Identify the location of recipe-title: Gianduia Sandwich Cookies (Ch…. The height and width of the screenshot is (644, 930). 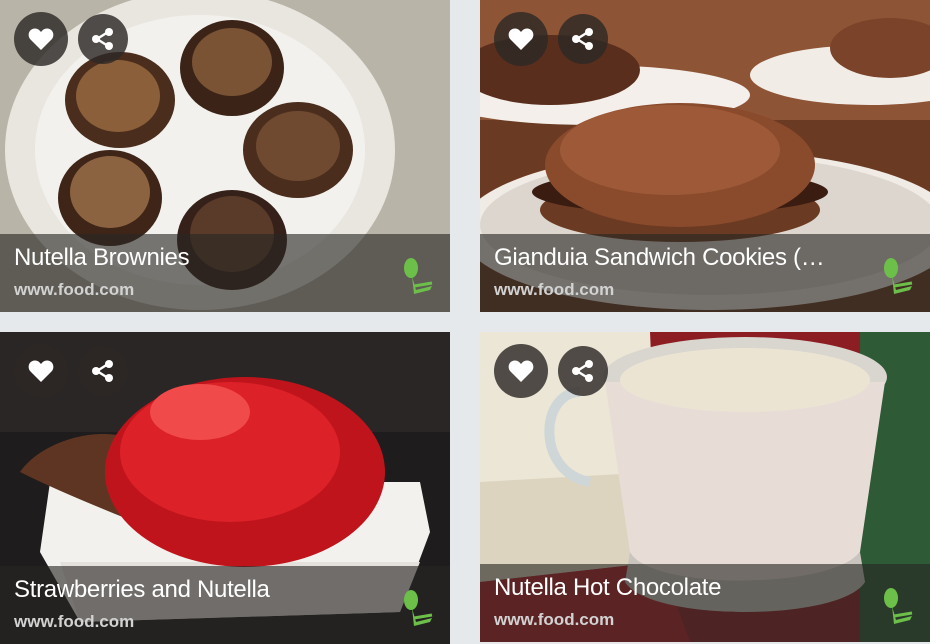
(667, 258).